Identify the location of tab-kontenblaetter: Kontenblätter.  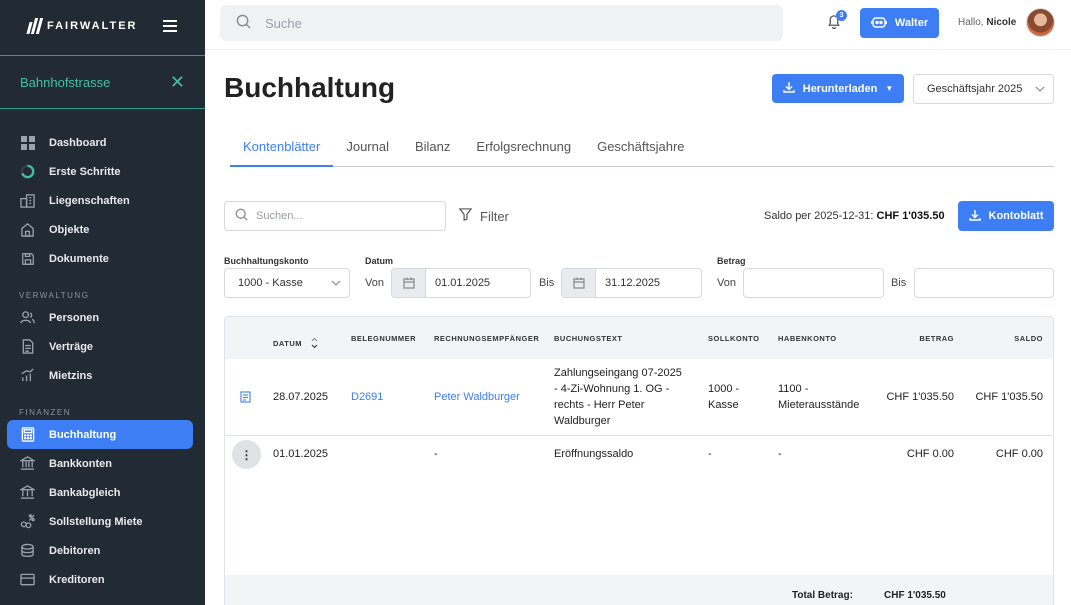
(282, 148).